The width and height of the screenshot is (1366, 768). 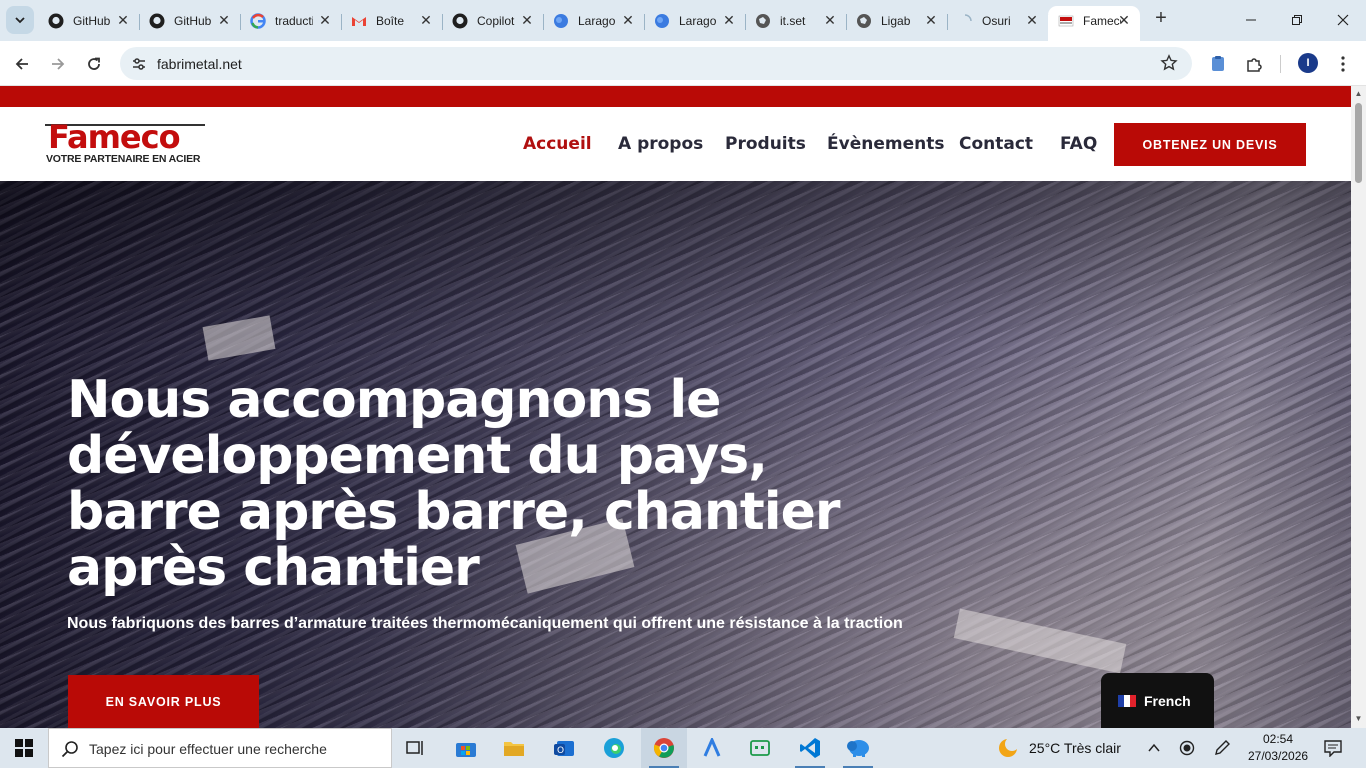 I want to click on elephant-icon, so click(x=858, y=748).